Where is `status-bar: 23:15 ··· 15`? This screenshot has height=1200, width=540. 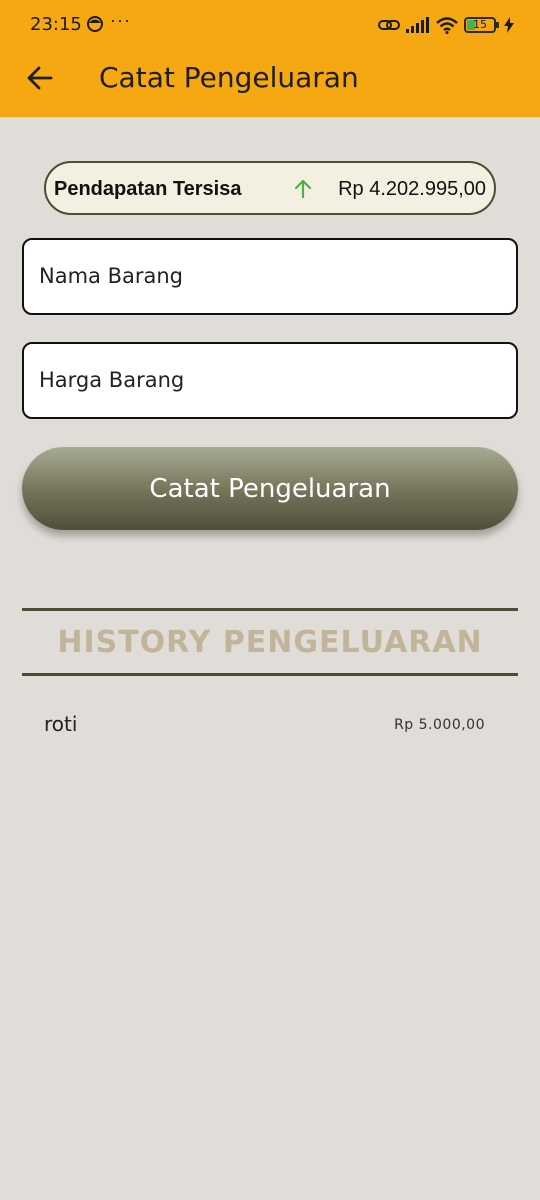 status-bar: 23:15 ··· 15 is located at coordinates (270, 25).